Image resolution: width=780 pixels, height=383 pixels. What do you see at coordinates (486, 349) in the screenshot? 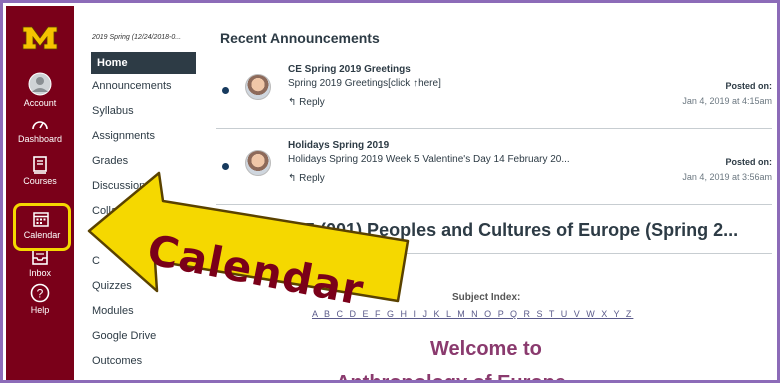
I see `welcome-heading: Welcome to` at bounding box center [486, 349].